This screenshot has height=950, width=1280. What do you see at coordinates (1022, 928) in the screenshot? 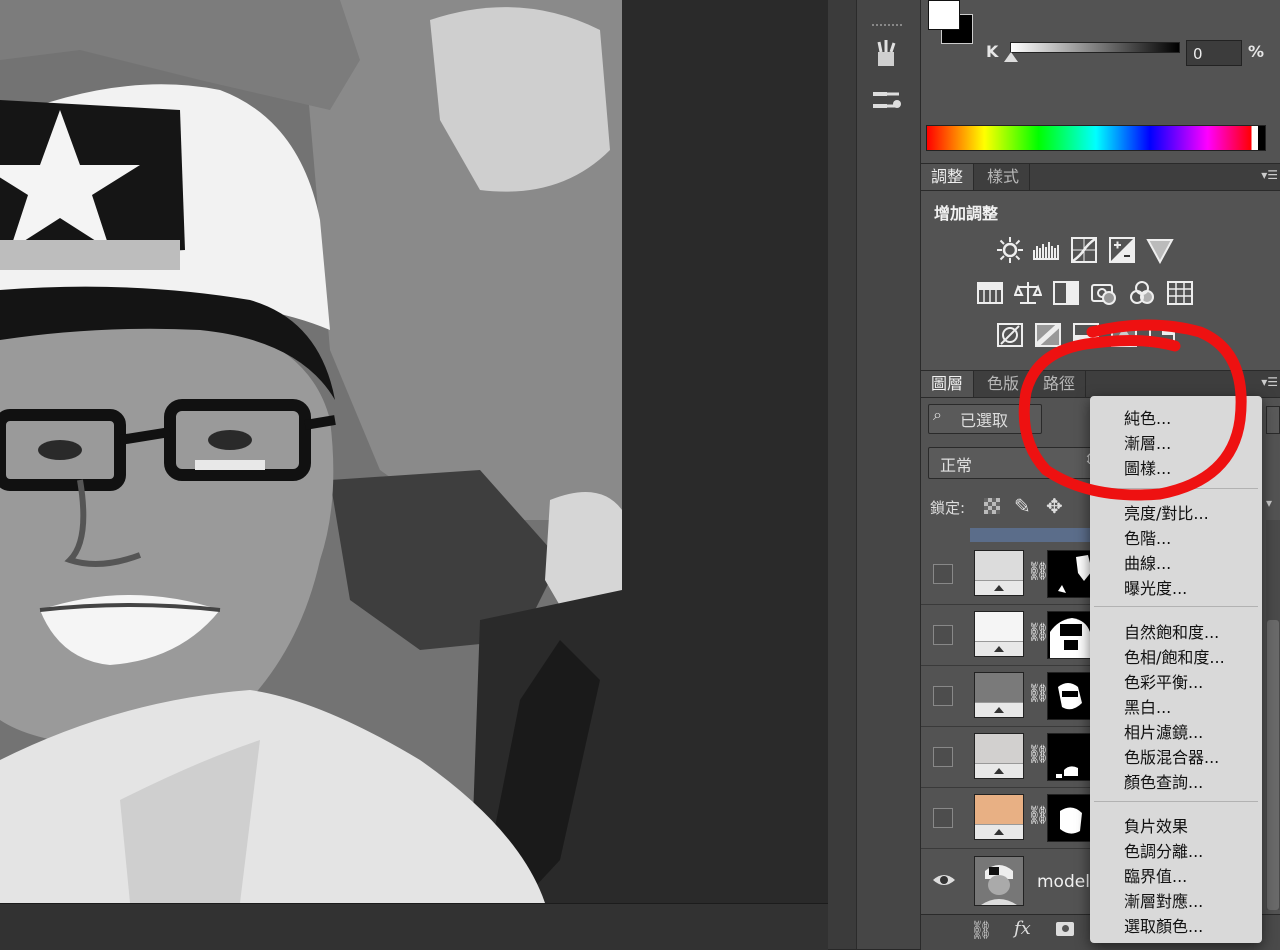
I see `layer-style-fx-icon: fx` at bounding box center [1022, 928].